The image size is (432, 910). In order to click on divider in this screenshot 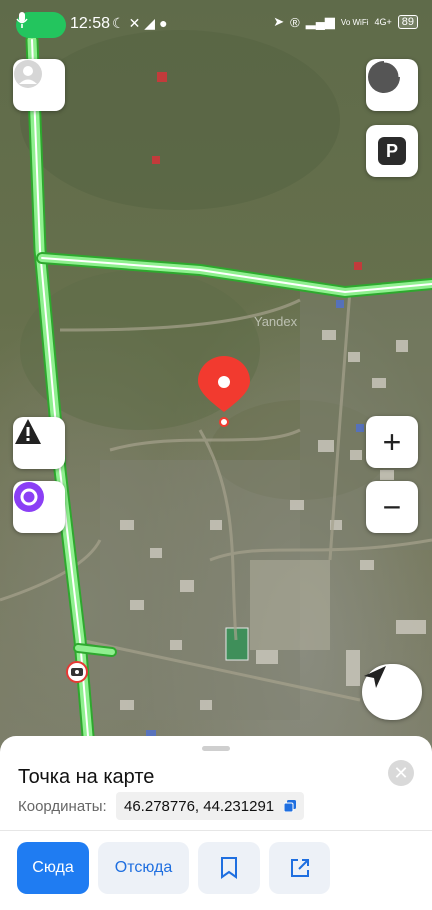, I will do `click(216, 830)`.